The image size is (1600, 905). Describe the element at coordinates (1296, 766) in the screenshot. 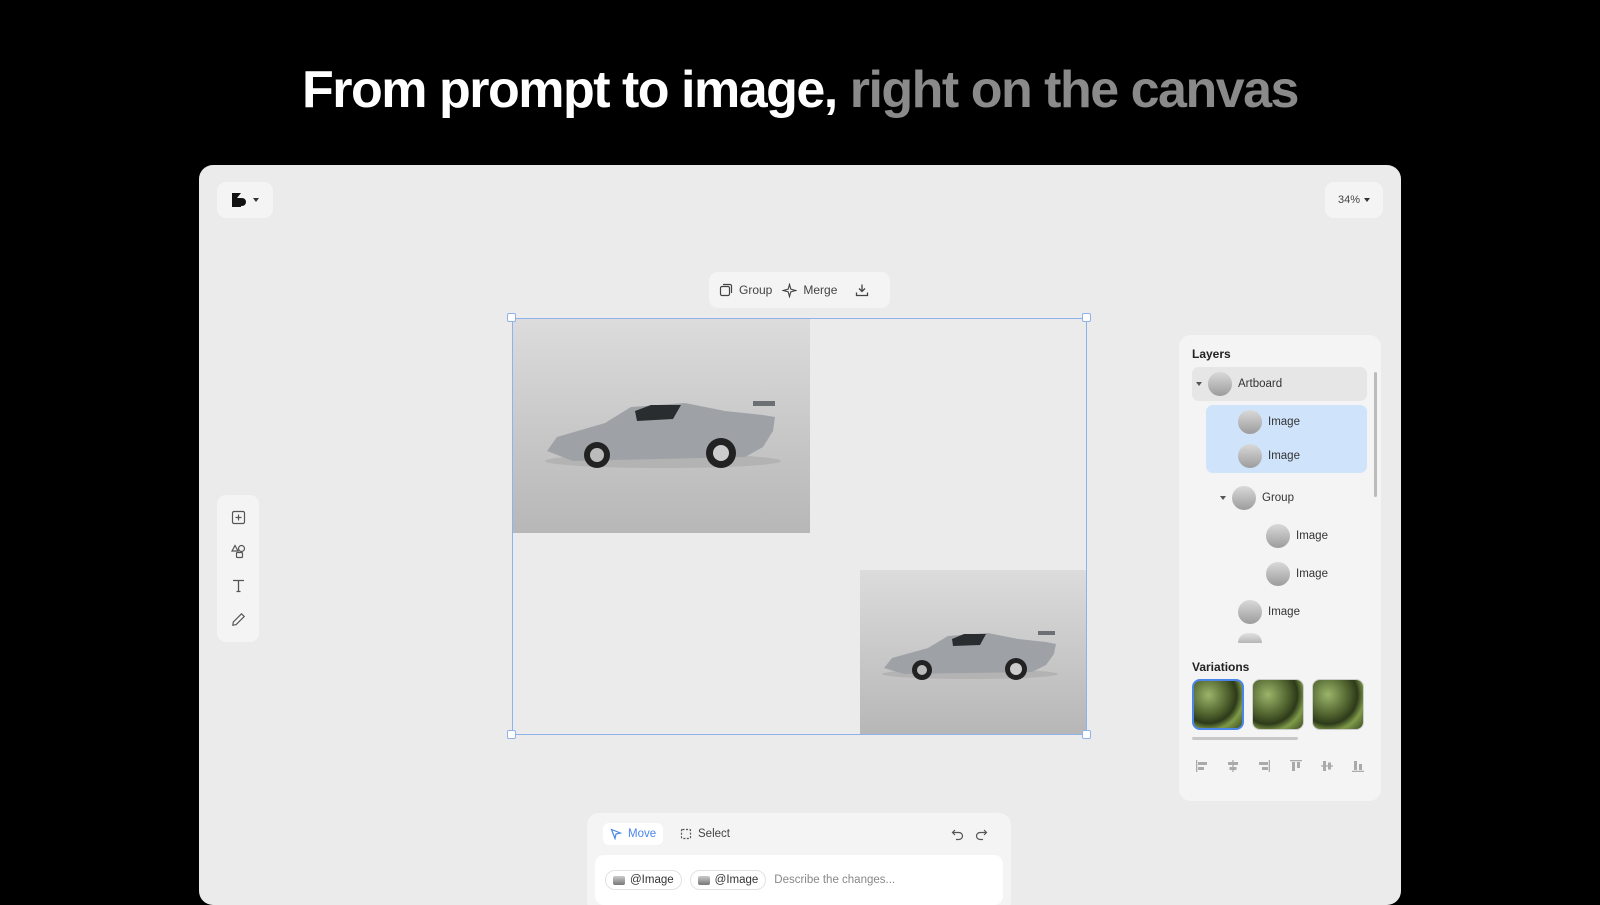

I see `align-top-icon` at that location.